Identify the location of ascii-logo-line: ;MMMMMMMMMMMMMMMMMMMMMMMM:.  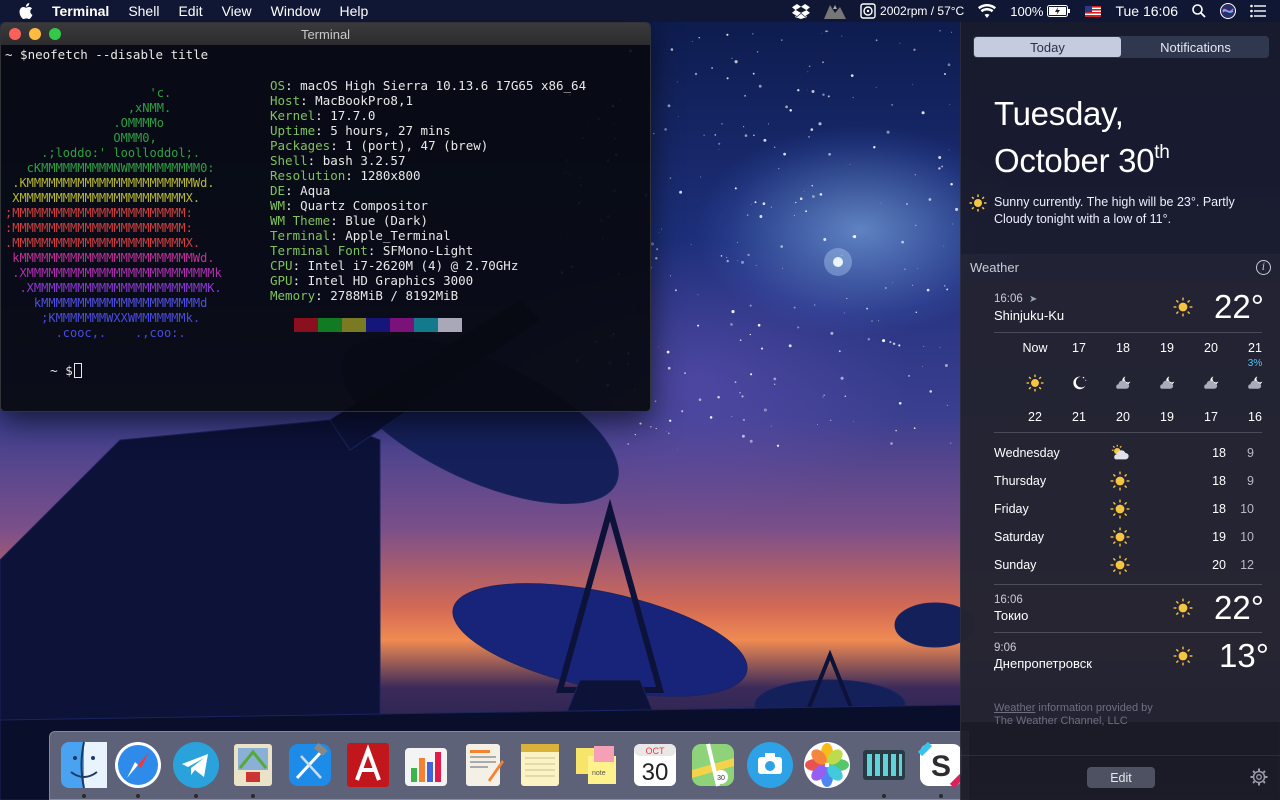
(99, 213).